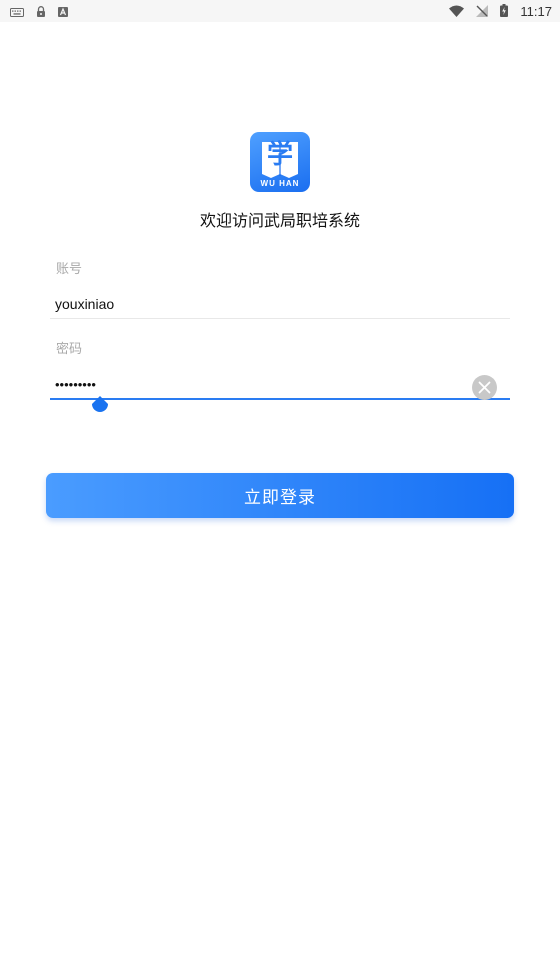 This screenshot has height=955, width=560. What do you see at coordinates (280, 318) in the screenshot?
I see `account-underline` at bounding box center [280, 318].